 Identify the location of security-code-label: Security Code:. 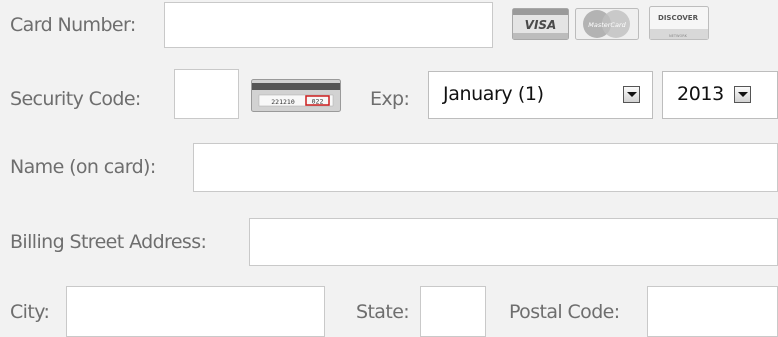
(75, 99).